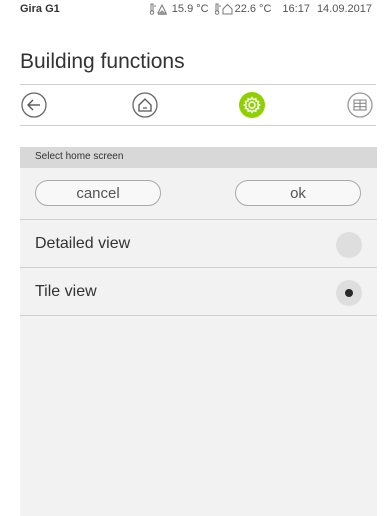 This screenshot has width=385, height=516. What do you see at coordinates (98, 193) in the screenshot?
I see `cancel-button: cancel` at bounding box center [98, 193].